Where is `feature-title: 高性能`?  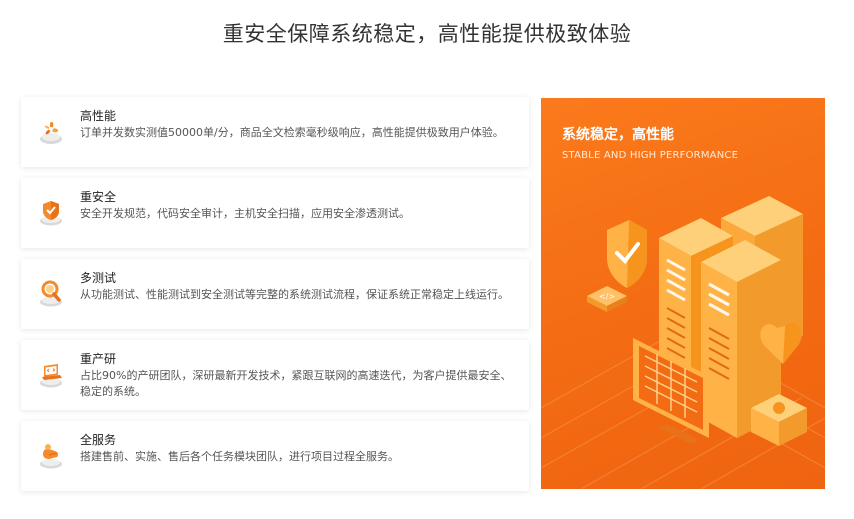
feature-title: 高性能 is located at coordinates (98, 116).